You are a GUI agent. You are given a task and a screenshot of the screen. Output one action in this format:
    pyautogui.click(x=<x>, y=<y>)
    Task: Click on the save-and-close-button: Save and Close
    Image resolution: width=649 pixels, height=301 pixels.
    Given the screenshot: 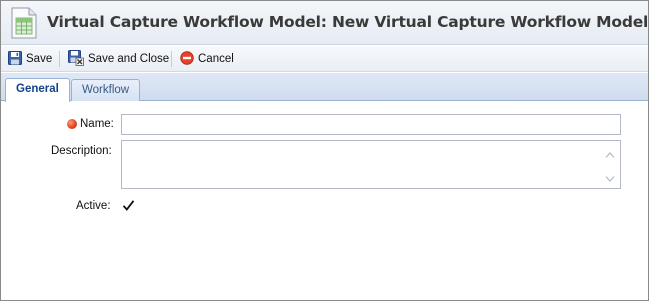 What is the action you would take?
    pyautogui.click(x=119, y=59)
    